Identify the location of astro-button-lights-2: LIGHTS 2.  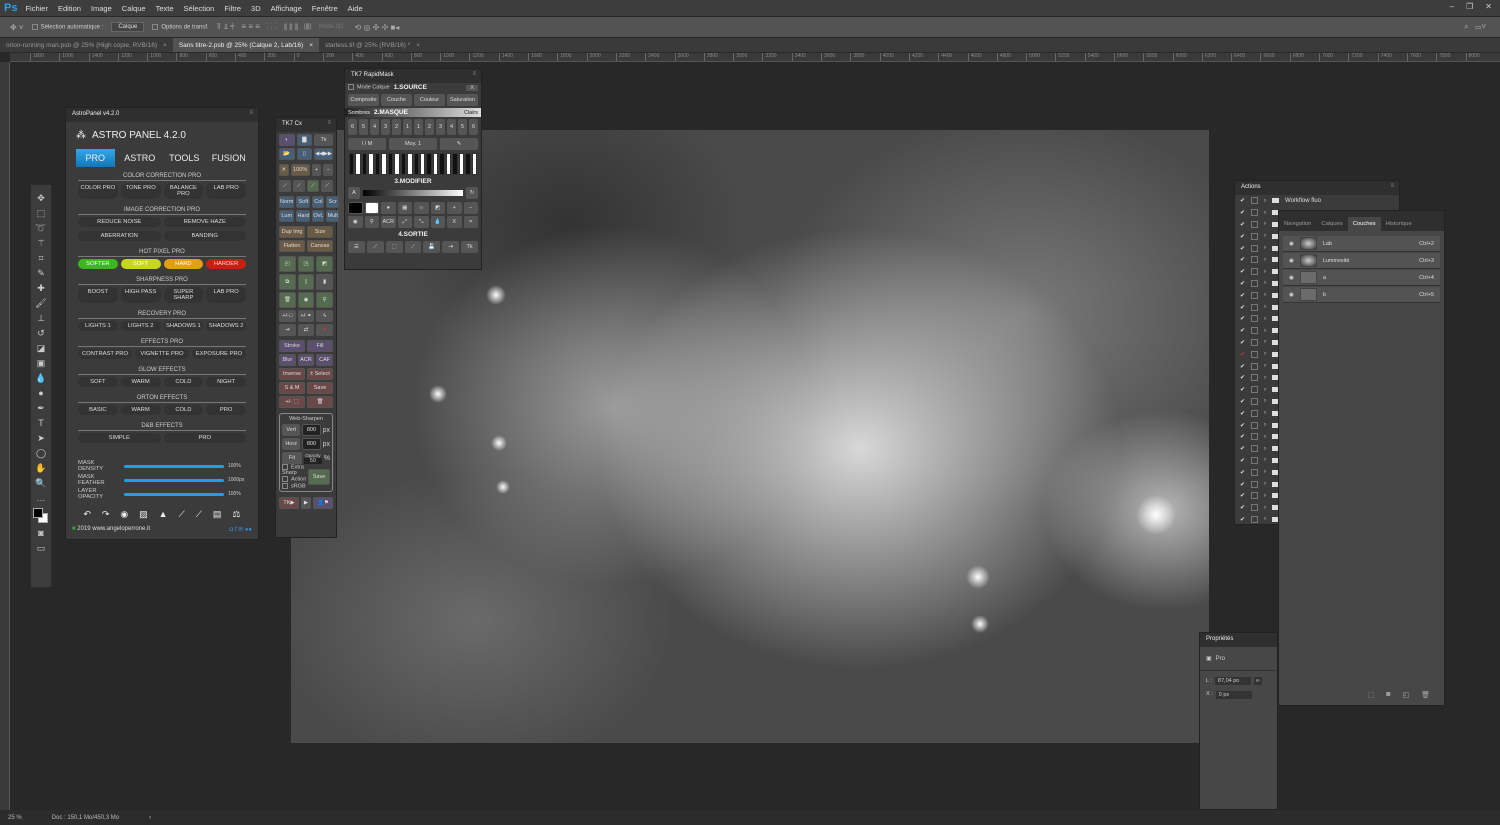
(140, 326).